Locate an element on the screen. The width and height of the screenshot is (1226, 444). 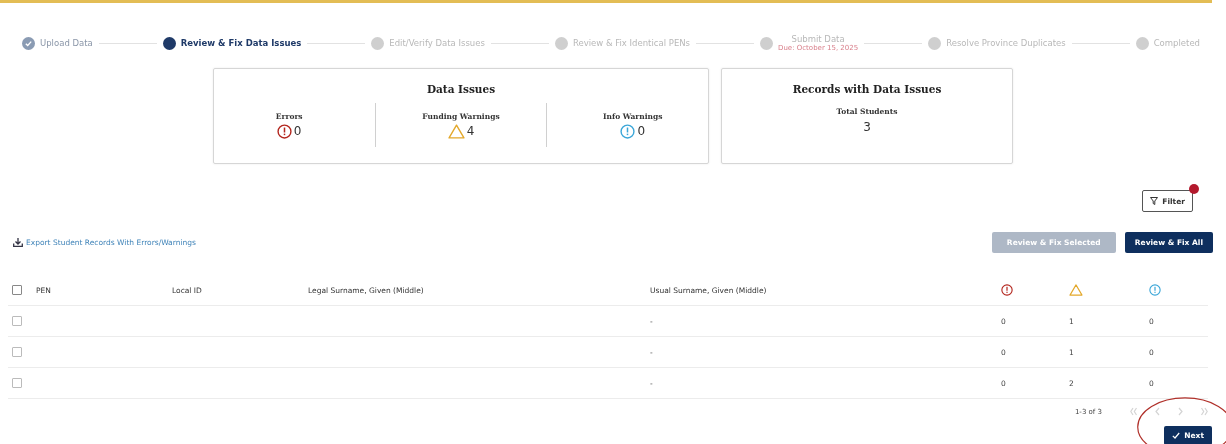
step-label: Resolve Province Duplicates is located at coordinates (1006, 43).